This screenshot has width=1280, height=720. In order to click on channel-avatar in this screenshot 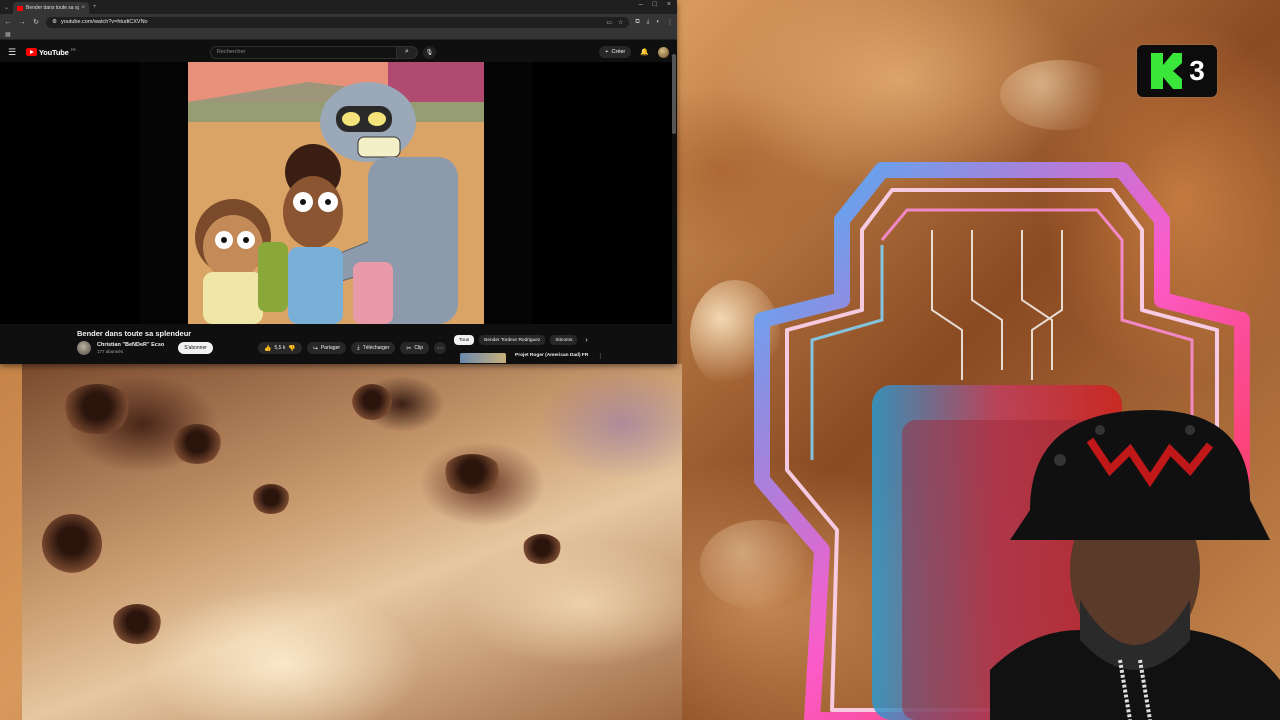, I will do `click(84, 348)`.